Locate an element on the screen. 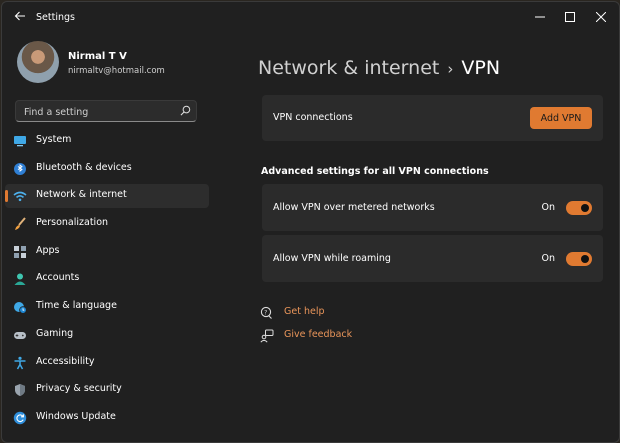 Image resolution: width=620 pixels, height=443 pixels. accessibility-icon is located at coordinates (20, 362).